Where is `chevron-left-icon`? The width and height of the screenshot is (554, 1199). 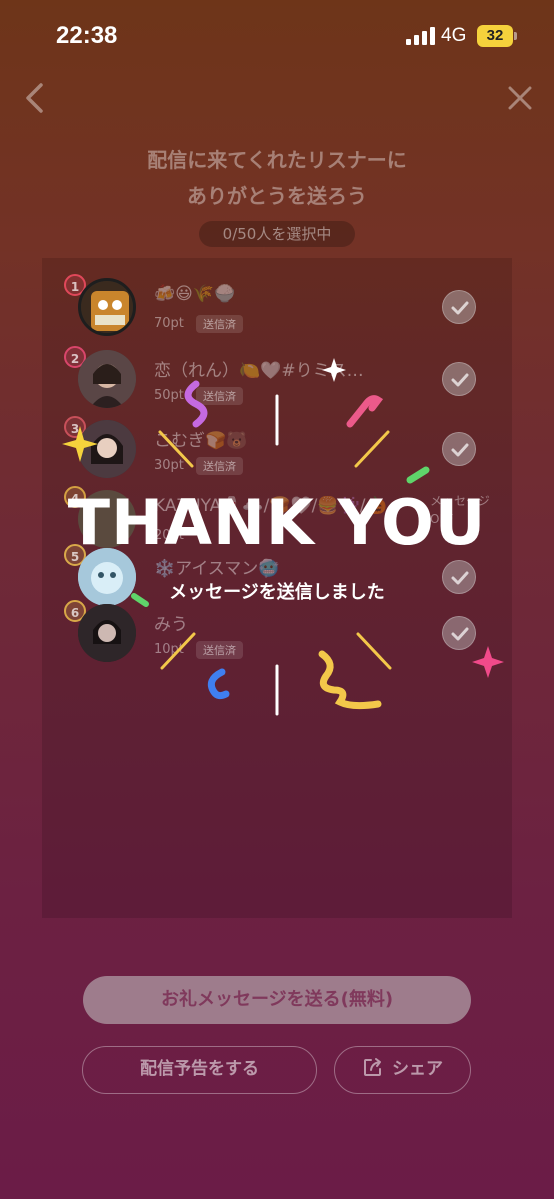 chevron-left-icon is located at coordinates (34, 98).